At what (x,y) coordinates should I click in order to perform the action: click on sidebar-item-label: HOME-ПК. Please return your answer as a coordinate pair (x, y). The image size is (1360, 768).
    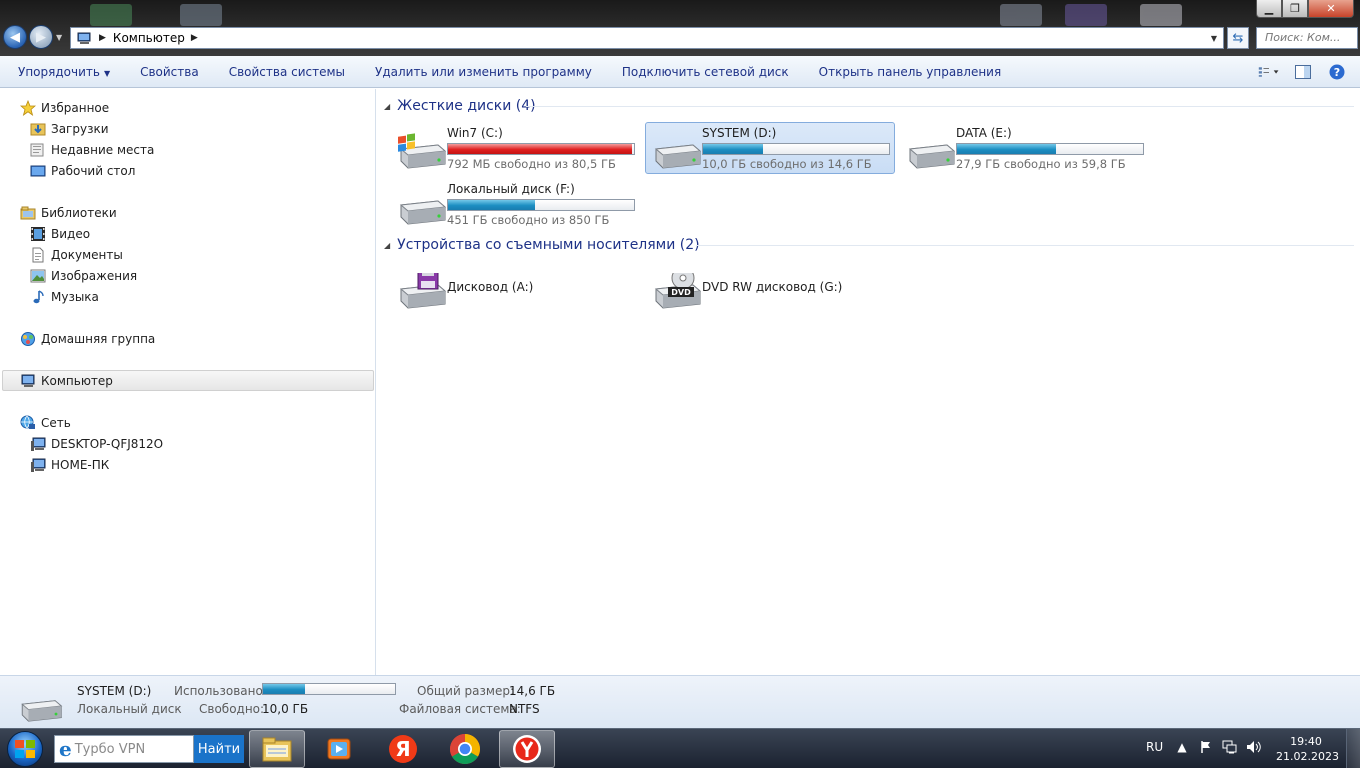
    Looking at the image, I should click on (80, 464).